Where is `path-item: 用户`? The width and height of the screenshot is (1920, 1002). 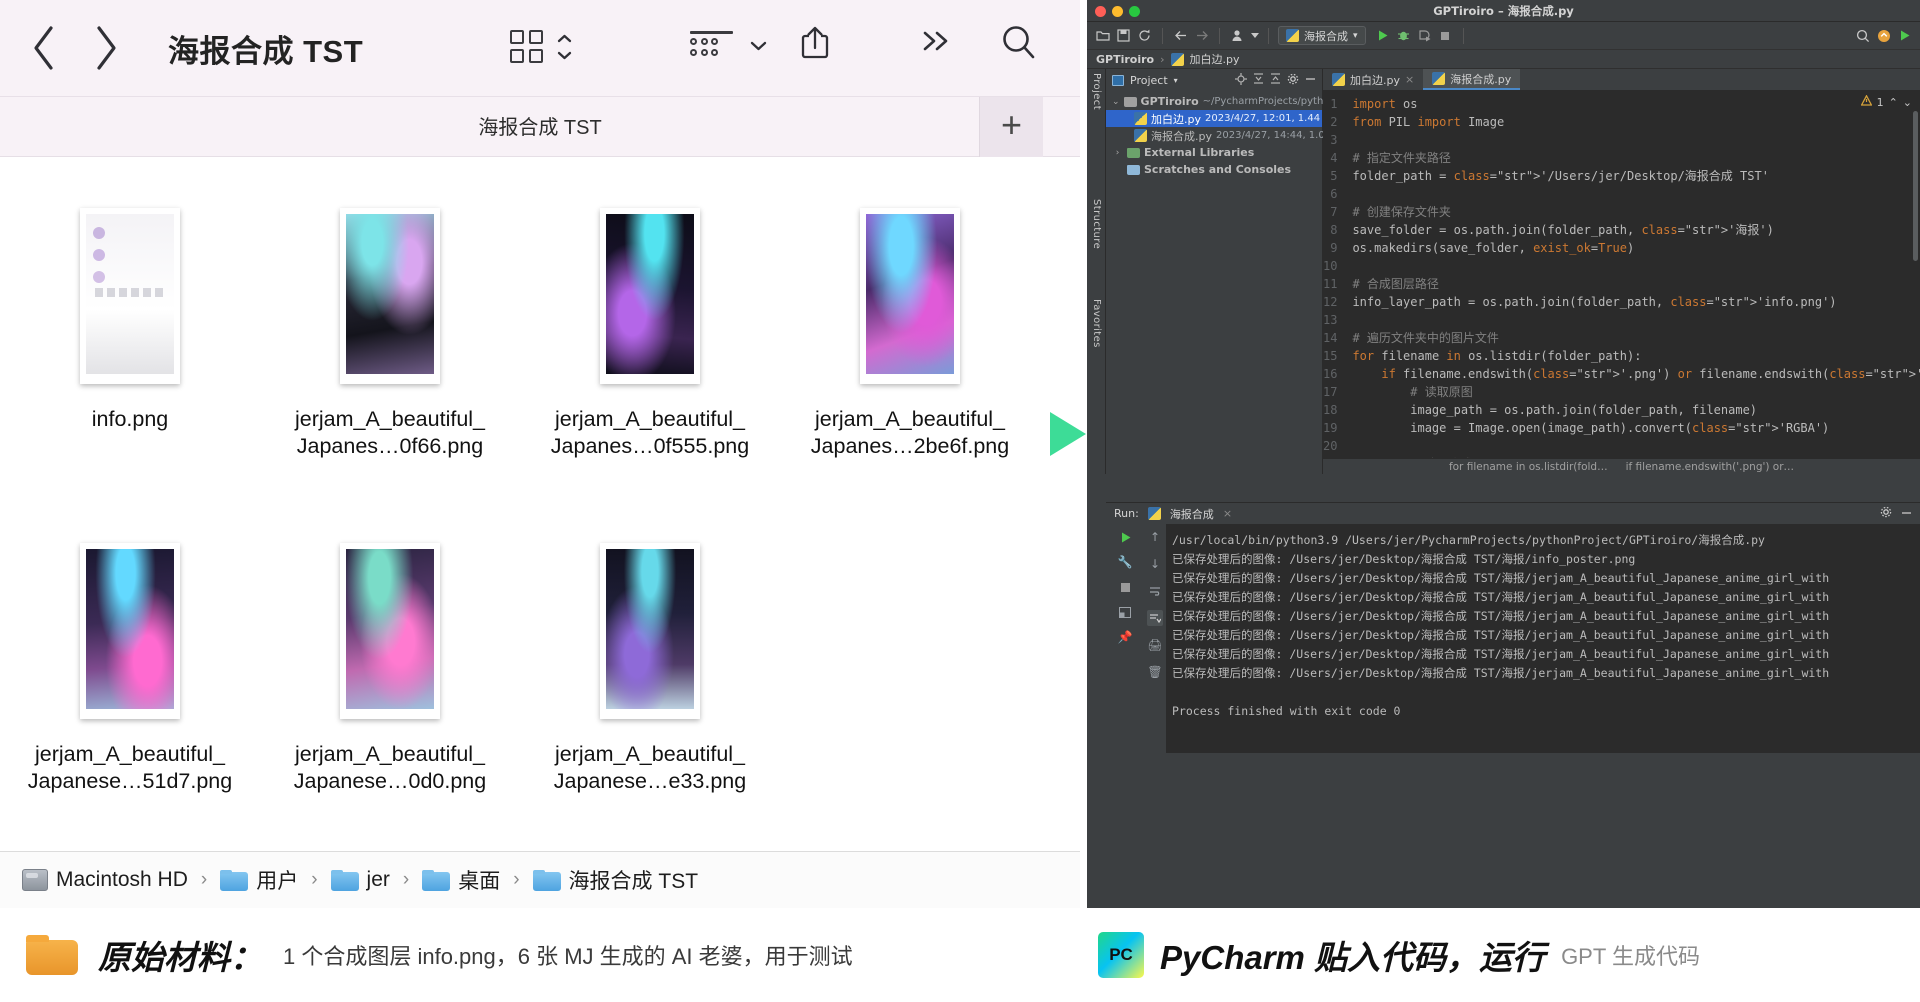
path-item: 用户 is located at coordinates (259, 880).